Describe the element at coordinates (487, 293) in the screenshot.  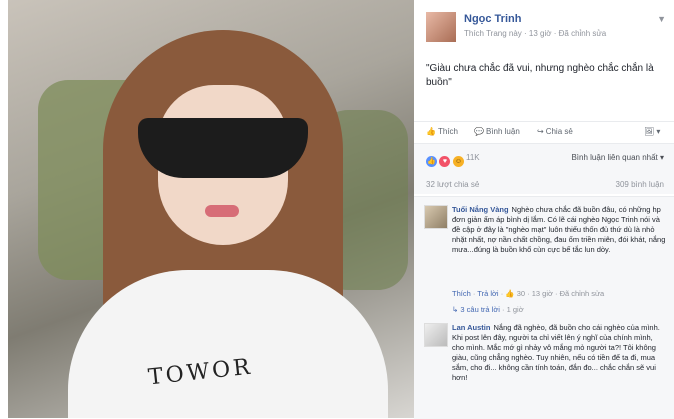
I see `comment-reply-link: Trả lời` at that location.